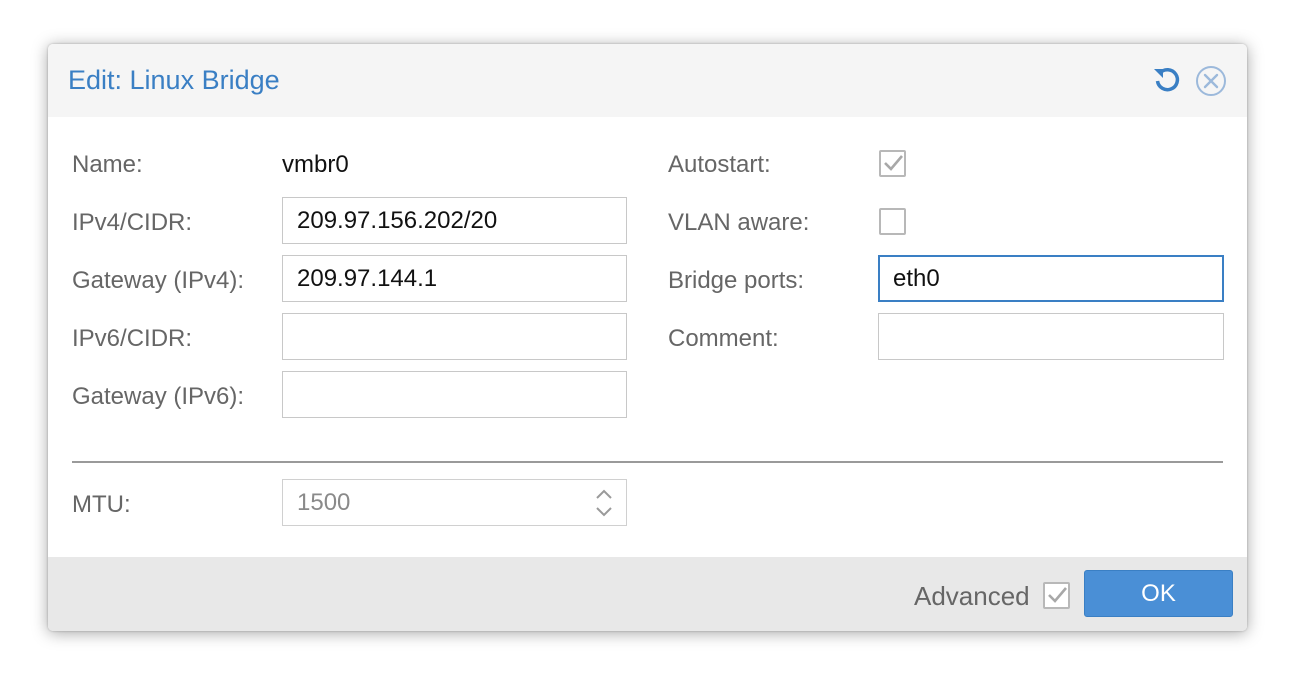 This screenshot has width=1292, height=676. What do you see at coordinates (454, 394) in the screenshot?
I see `gateway-ipv6-input` at bounding box center [454, 394].